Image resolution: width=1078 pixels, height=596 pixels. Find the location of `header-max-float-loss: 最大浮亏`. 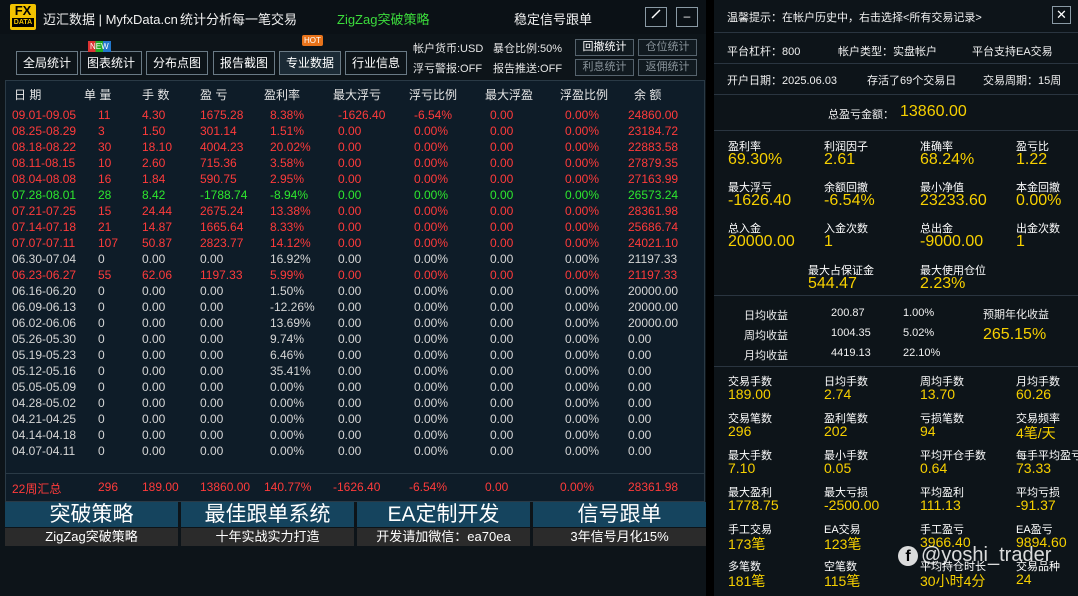

header-max-float-loss: 最大浮亏 is located at coordinates (357, 95).